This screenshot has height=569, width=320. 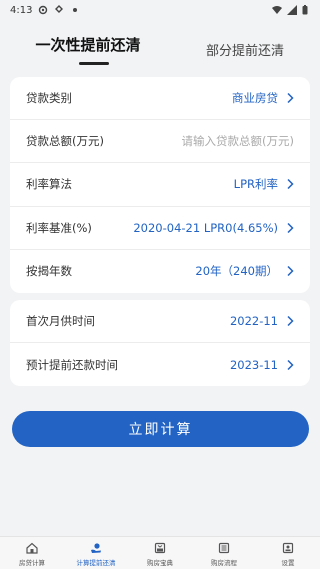 I want to click on loan-amount-row: 贷款总额(万元) 请输入贷款总额(万元), so click(x=160, y=142).